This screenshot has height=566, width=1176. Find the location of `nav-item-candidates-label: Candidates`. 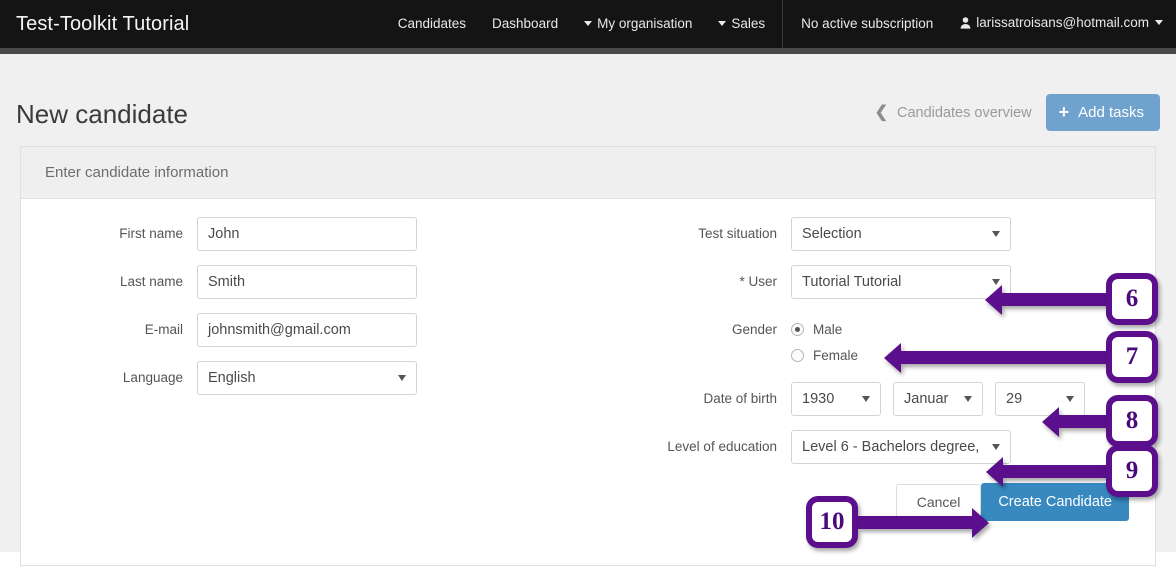

nav-item-candidates-label: Candidates is located at coordinates (432, 23).